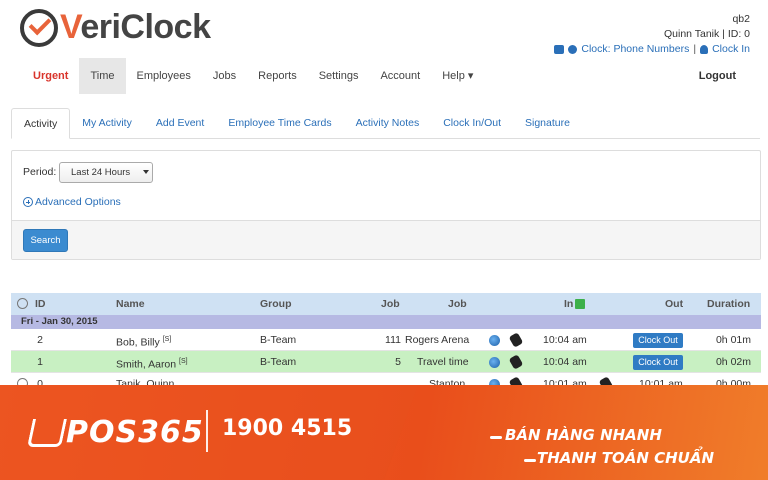 The width and height of the screenshot is (768, 480). I want to click on date-group-row: Fri - Jan 30, 2015, so click(386, 322).